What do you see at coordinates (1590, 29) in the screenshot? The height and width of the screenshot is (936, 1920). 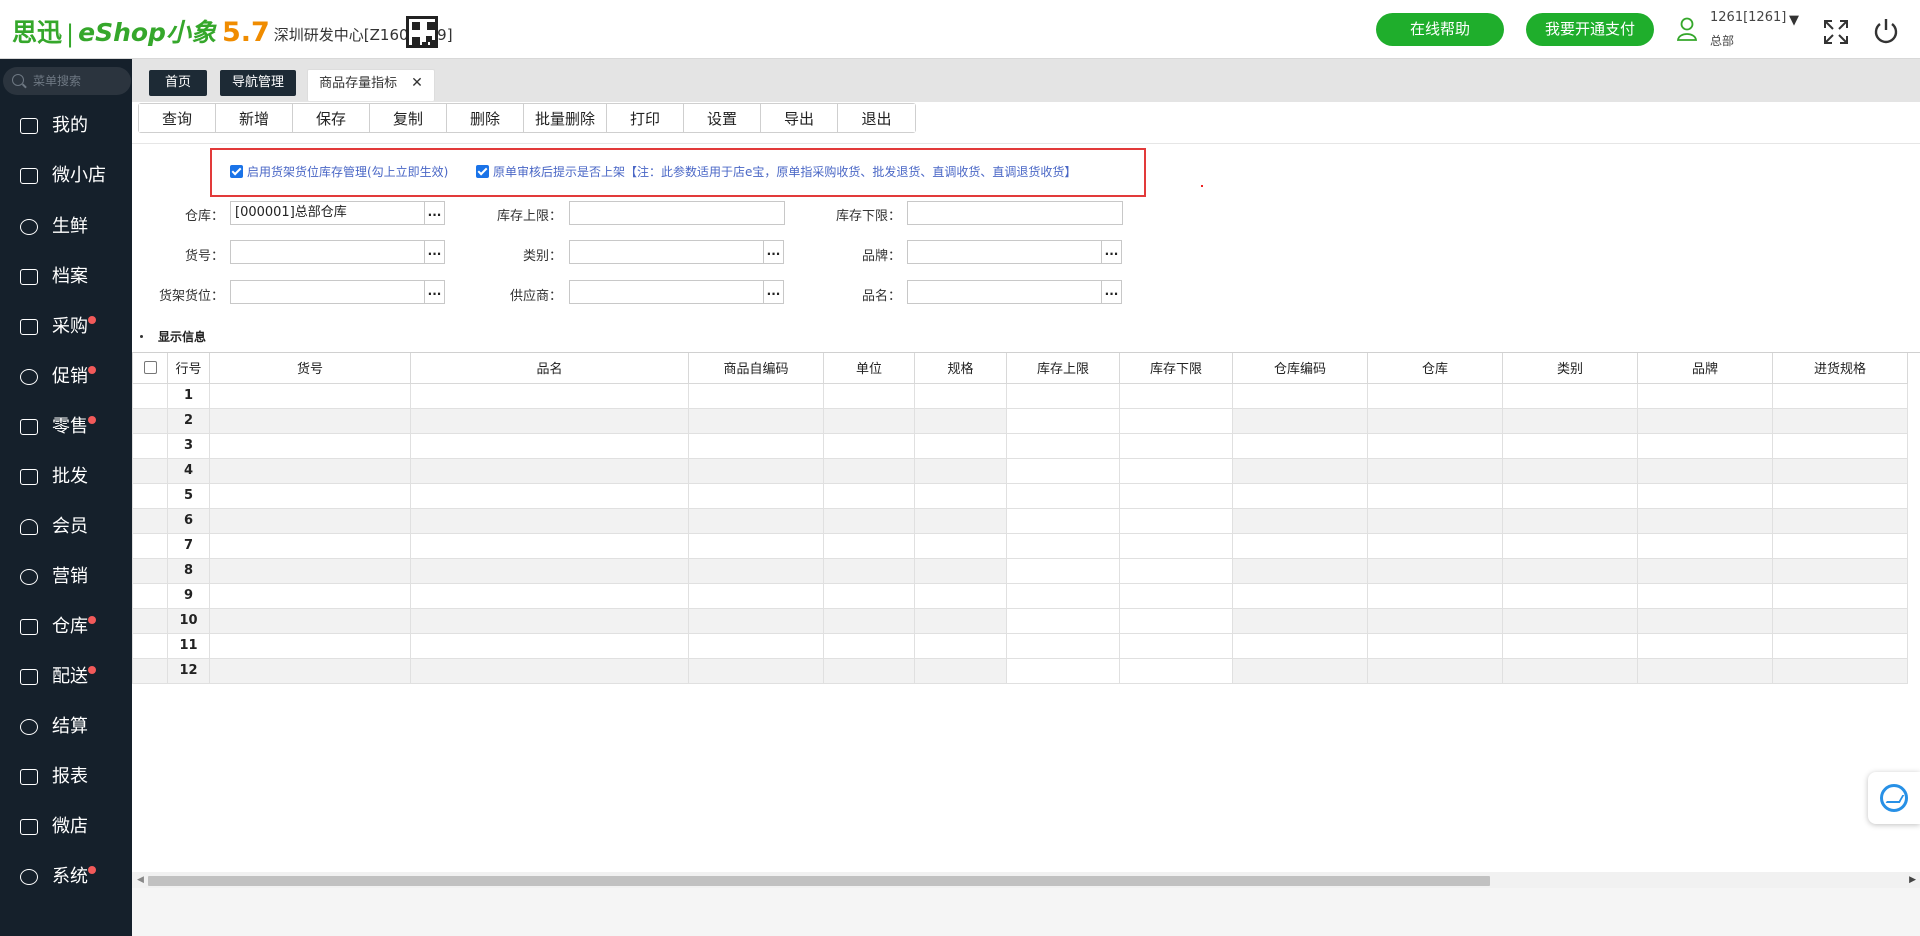 I see `open-payment-button: 我要开通支付` at bounding box center [1590, 29].